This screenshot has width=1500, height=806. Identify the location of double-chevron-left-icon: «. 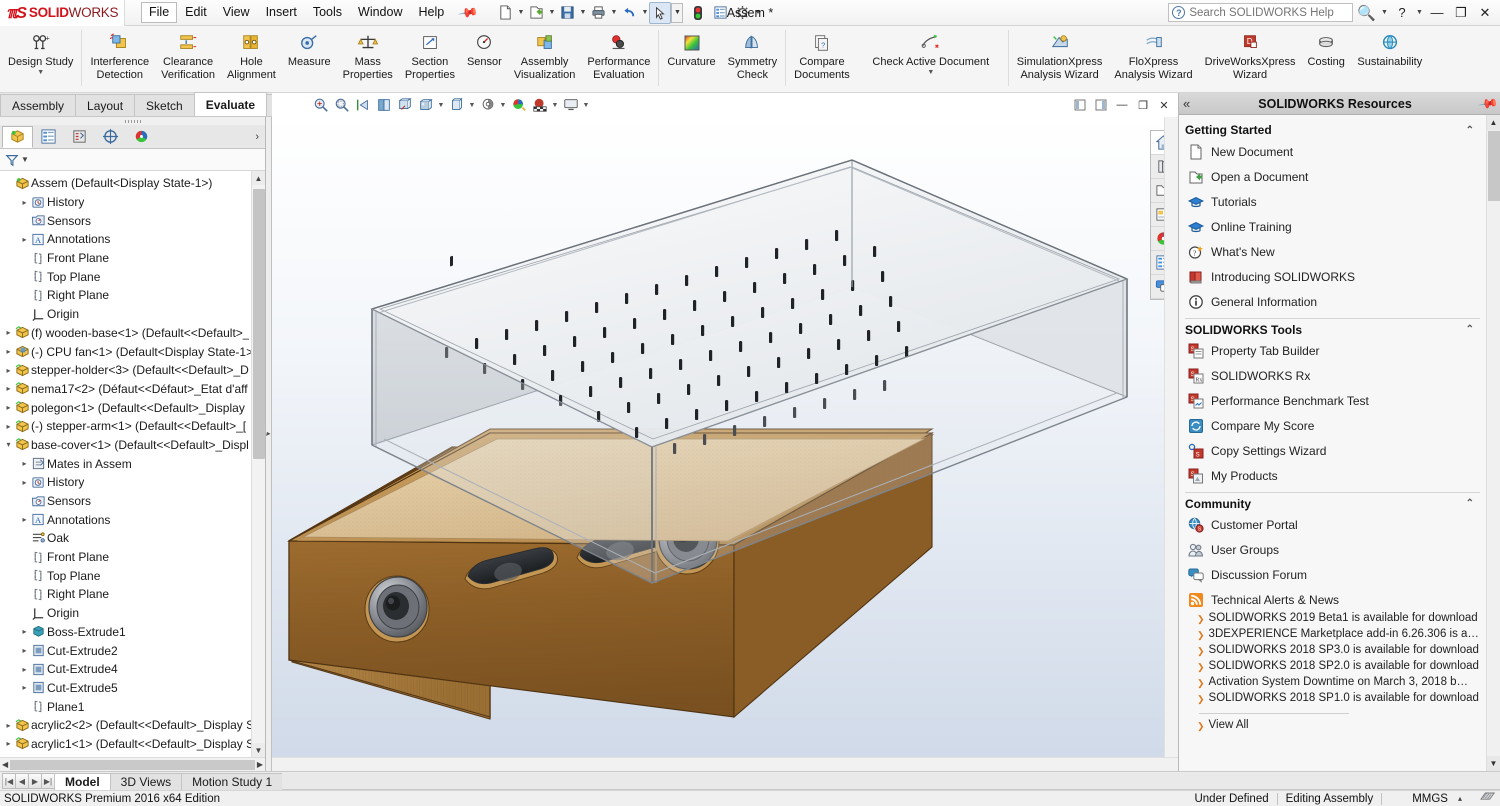
(1186, 103).